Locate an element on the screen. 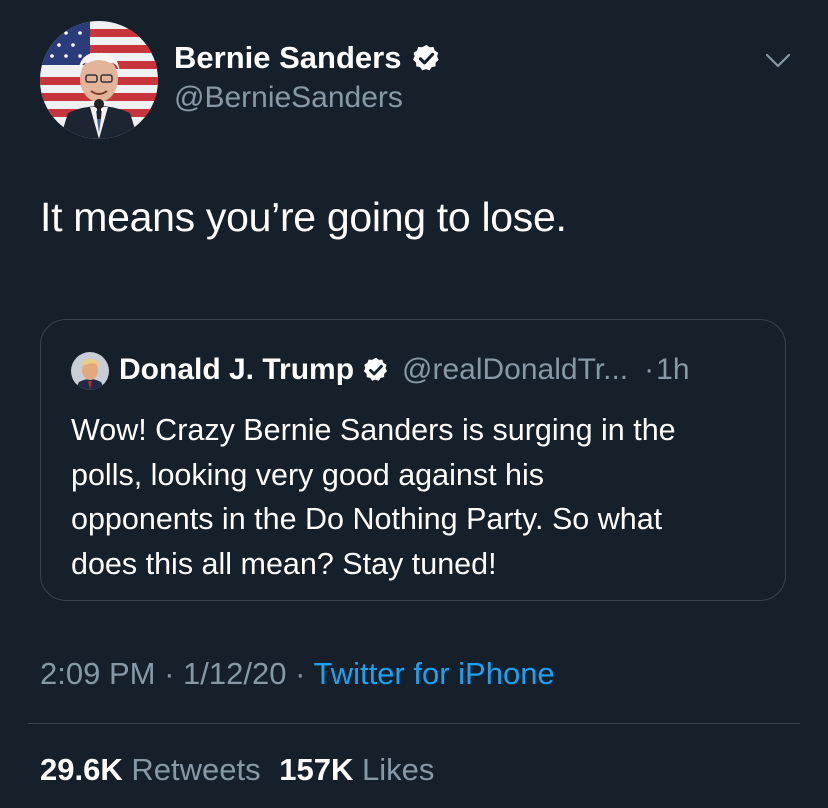 This screenshot has width=828, height=808. likes-stat: 157K Likes is located at coordinates (356, 769).